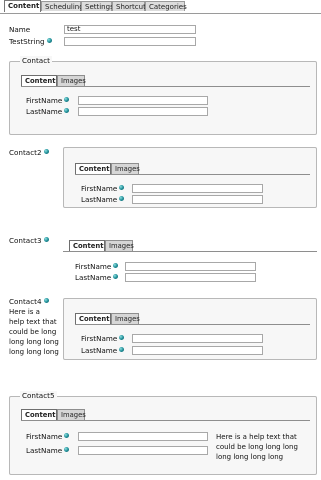 The height and width of the screenshot is (480, 321). I want to click on contact-lastname-input, so click(143, 111).